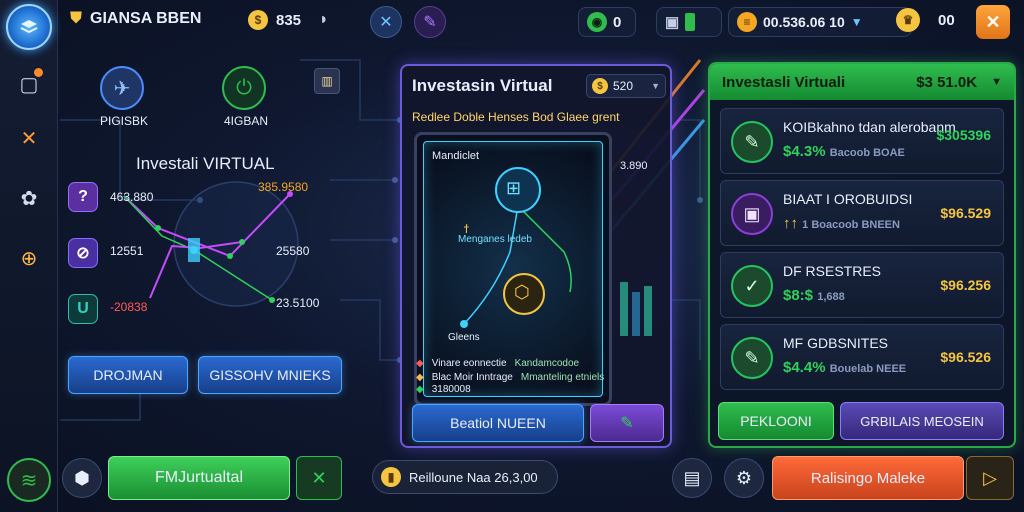  I want to click on dropdown-icon: ▼, so click(856, 22).